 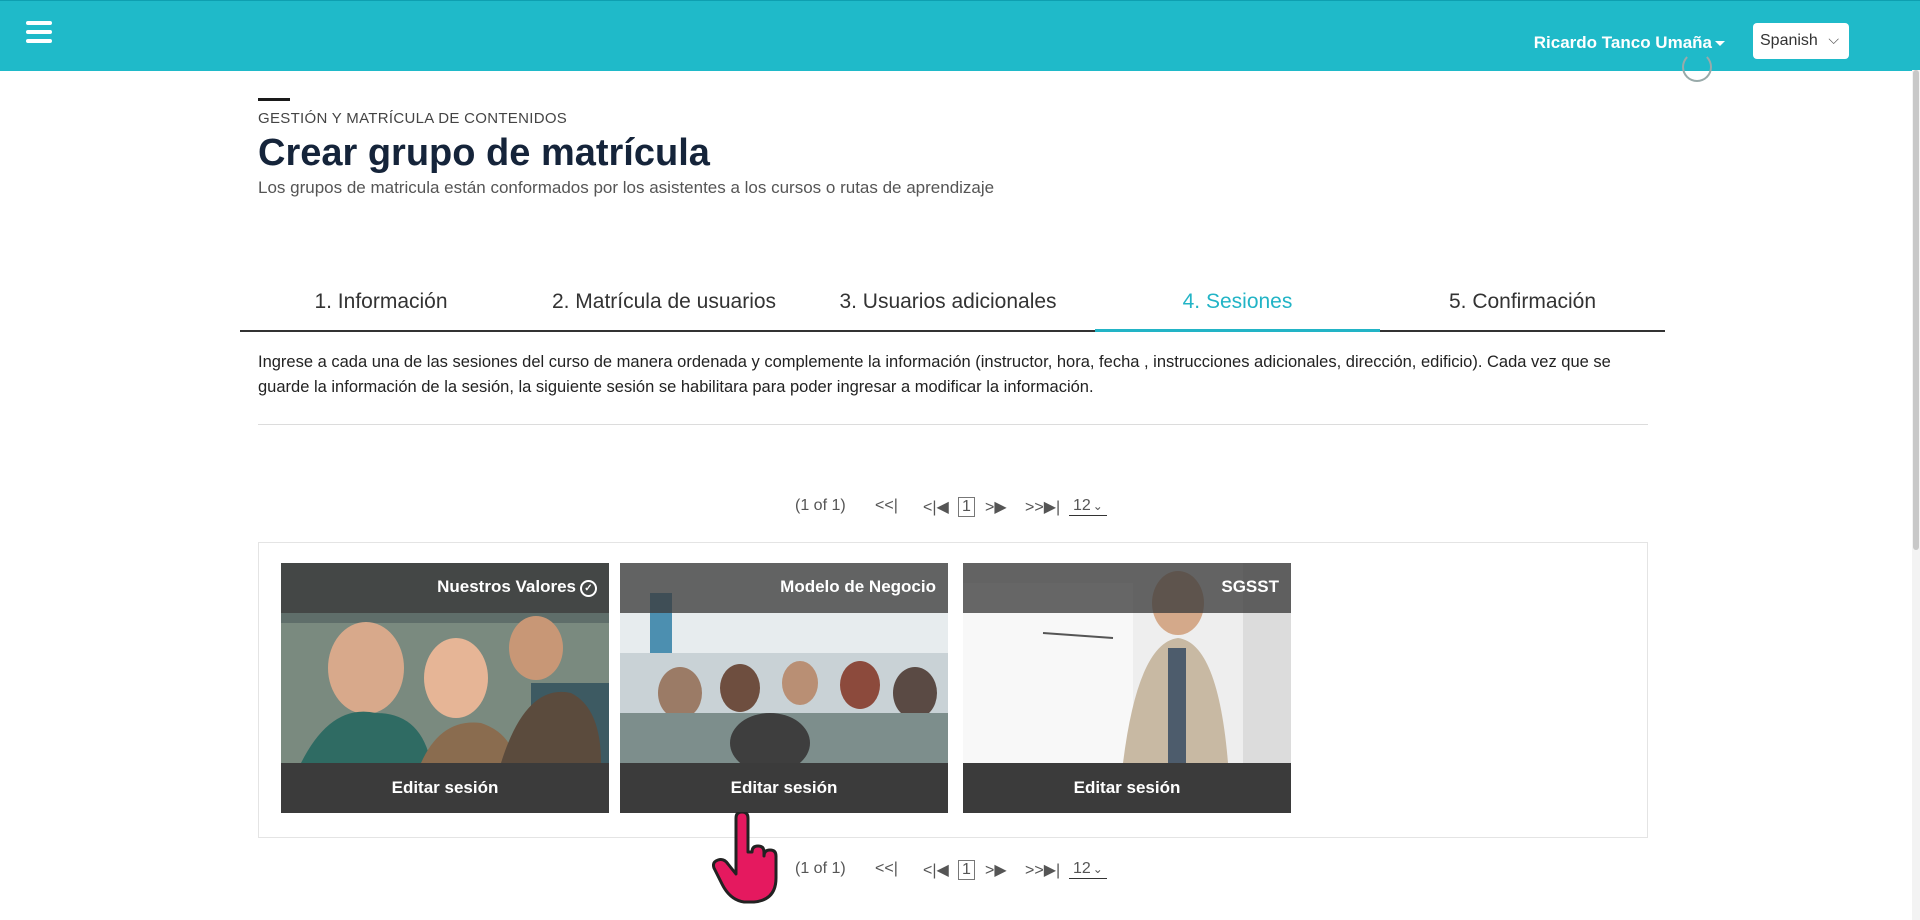 I want to click on scrollbar-thumb, so click(x=1916, y=310).